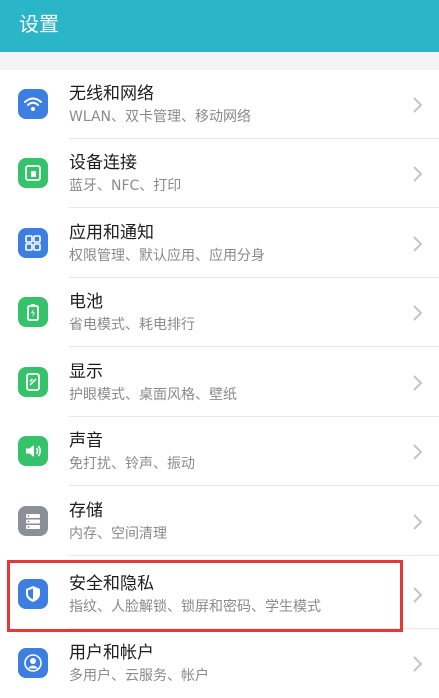 This screenshot has width=439, height=698. I want to click on settings-item-display: 显示 护眼模式、桌面风格、壁纸, so click(219, 382).